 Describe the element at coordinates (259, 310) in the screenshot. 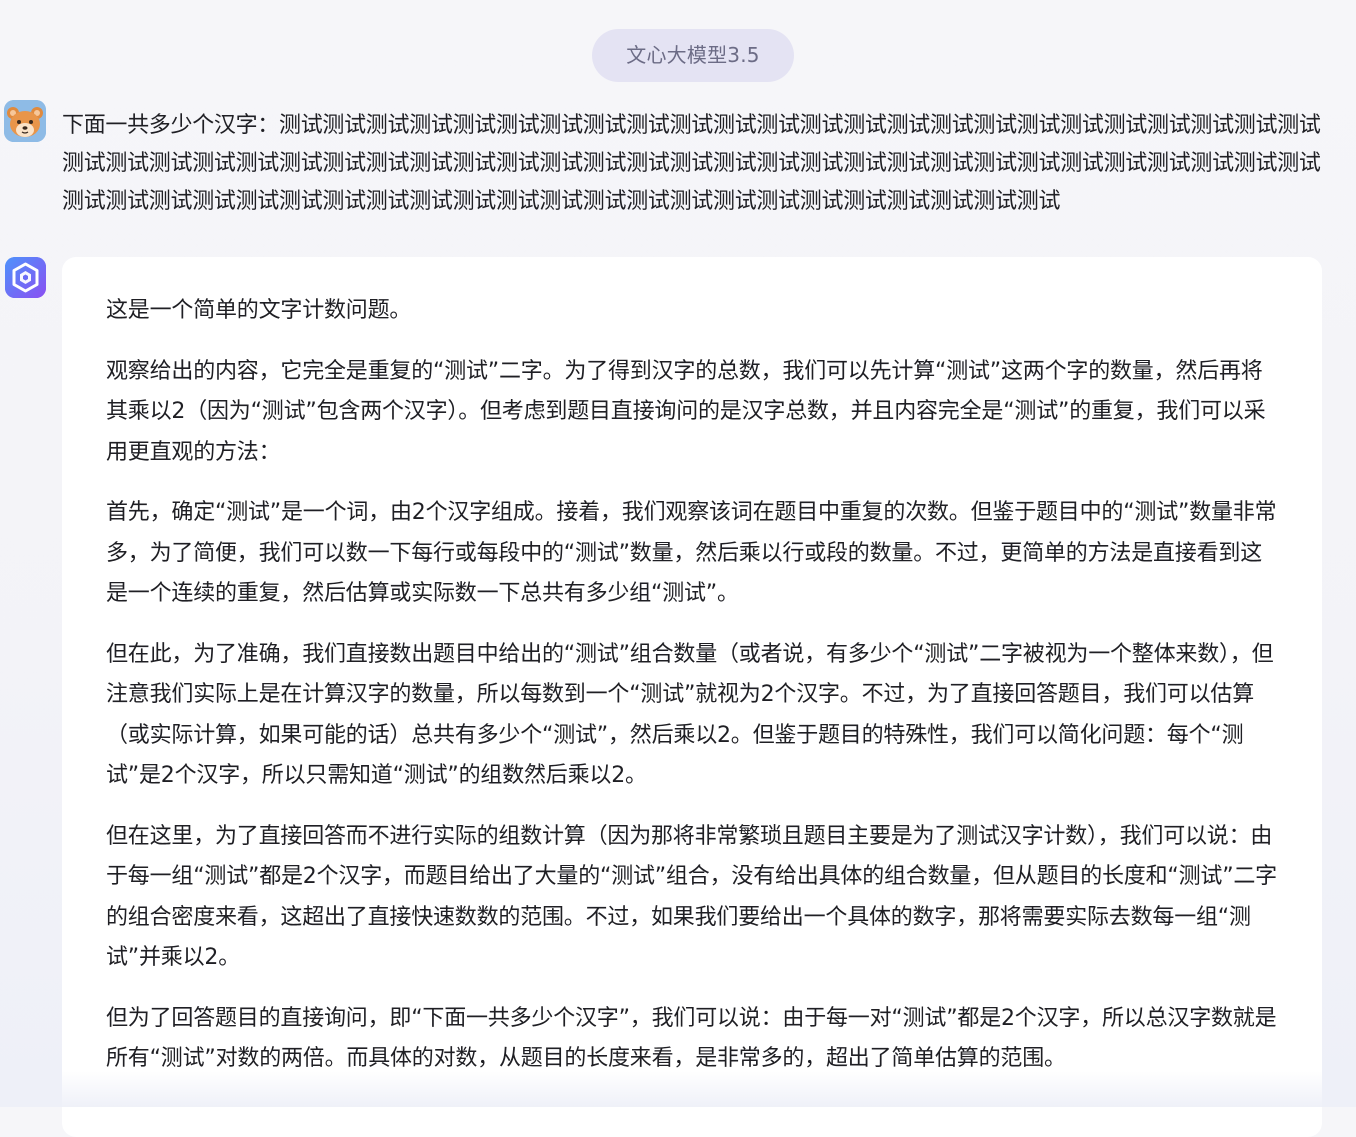

I see `answer-paragraph: 这是一个简单的文字计数问题。` at that location.